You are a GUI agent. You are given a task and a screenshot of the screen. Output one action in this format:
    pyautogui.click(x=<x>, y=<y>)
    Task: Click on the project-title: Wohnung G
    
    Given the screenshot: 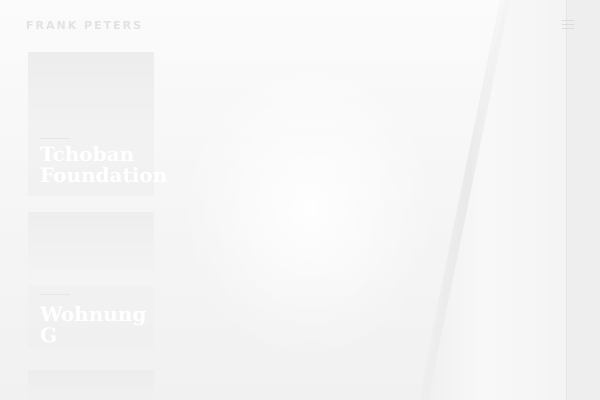 What is the action you would take?
    pyautogui.click(x=97, y=325)
    